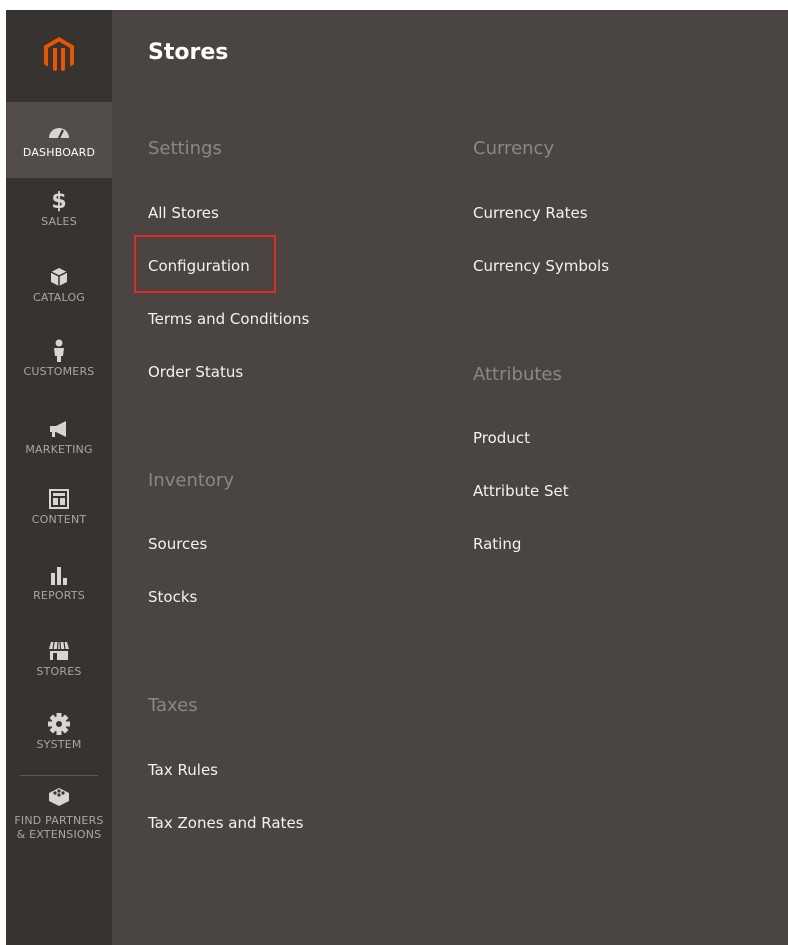 Image resolution: width=788 pixels, height=945 pixels. Describe the element at coordinates (205, 264) in the screenshot. I see `configuration-highlight-box` at that location.